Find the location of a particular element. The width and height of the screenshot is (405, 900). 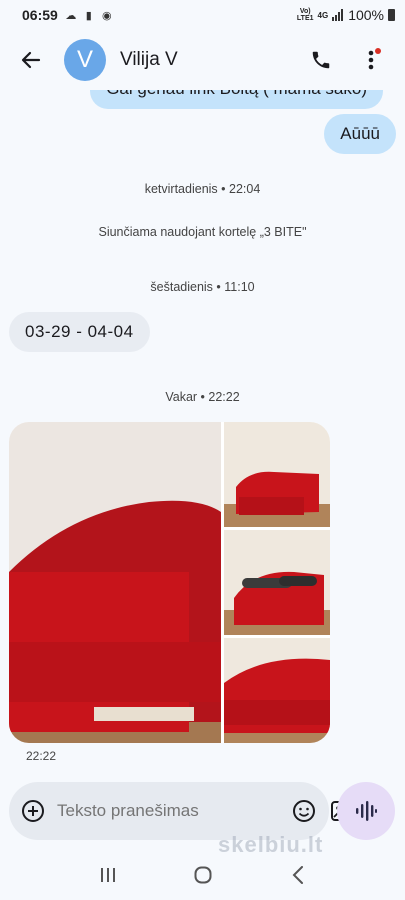

arrow-left-icon is located at coordinates (31, 60).